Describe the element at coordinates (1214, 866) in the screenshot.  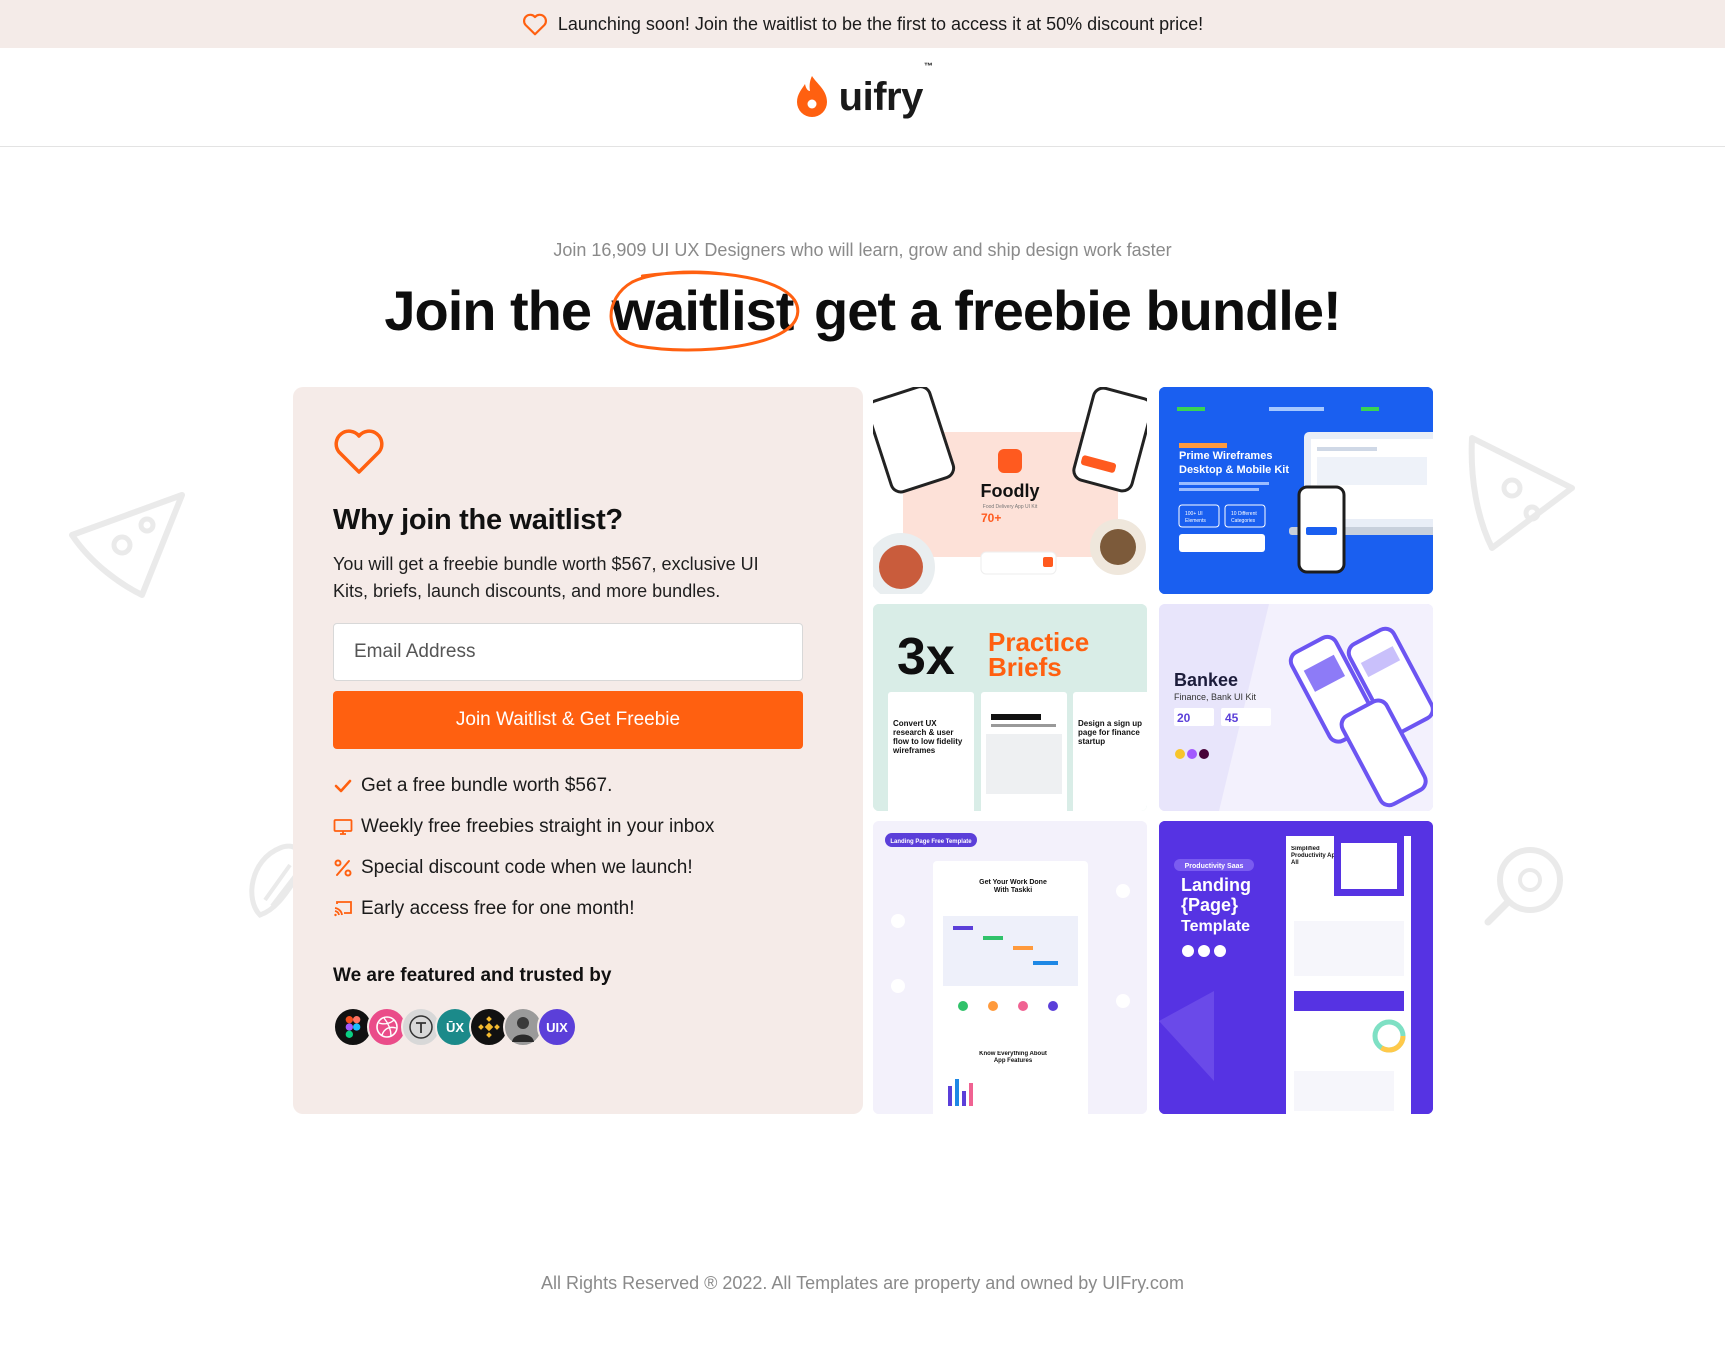
I see `landing-right-badge: Productivity Saas` at that location.